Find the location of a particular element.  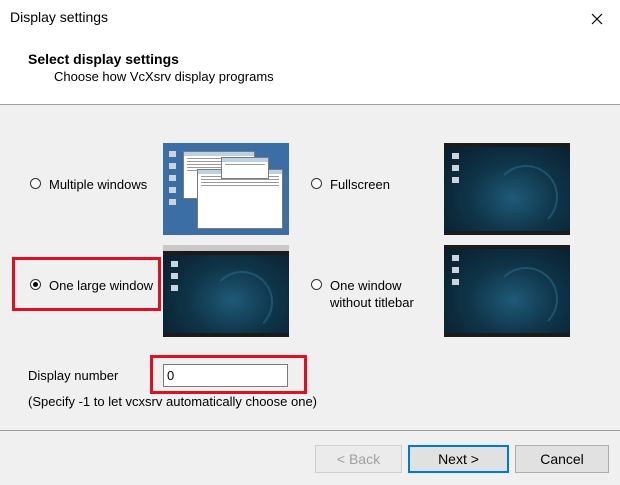

preview-multiple-windows is located at coordinates (226, 189).